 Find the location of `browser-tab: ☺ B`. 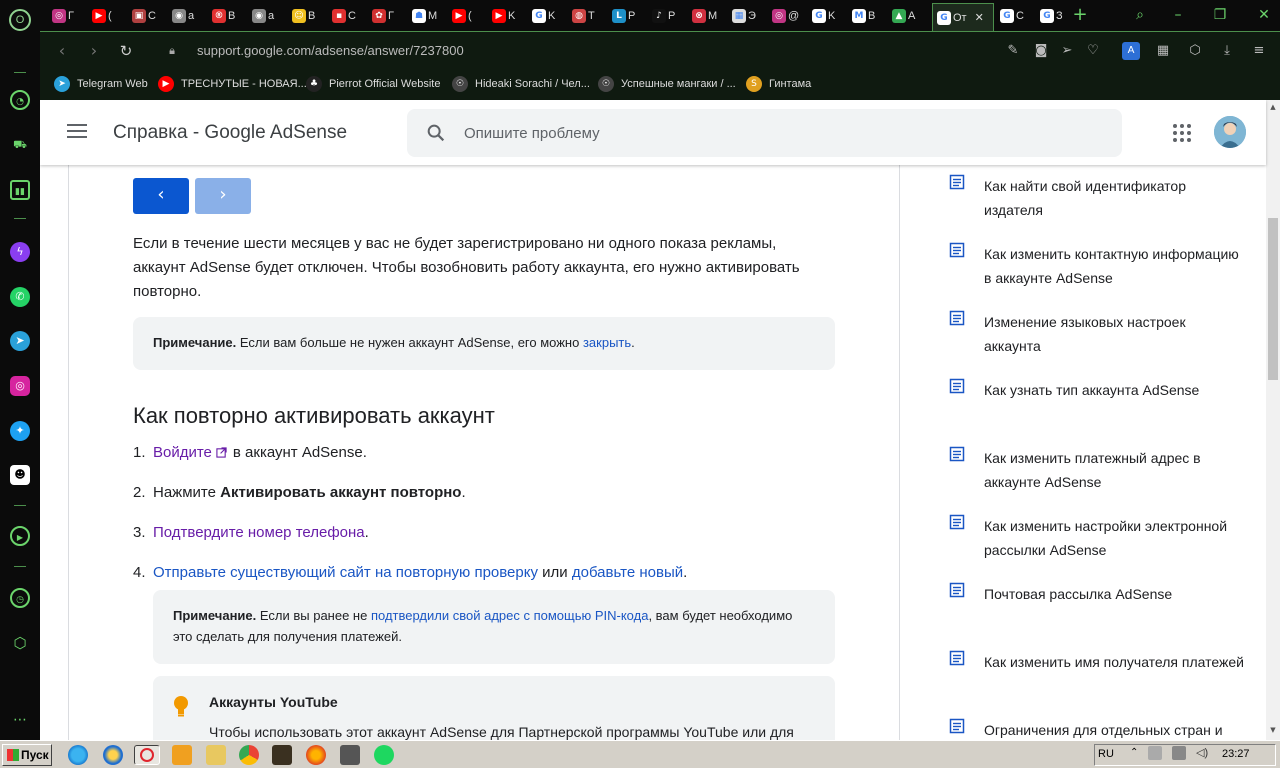

browser-tab: ☺ B is located at coordinates (310, 16).